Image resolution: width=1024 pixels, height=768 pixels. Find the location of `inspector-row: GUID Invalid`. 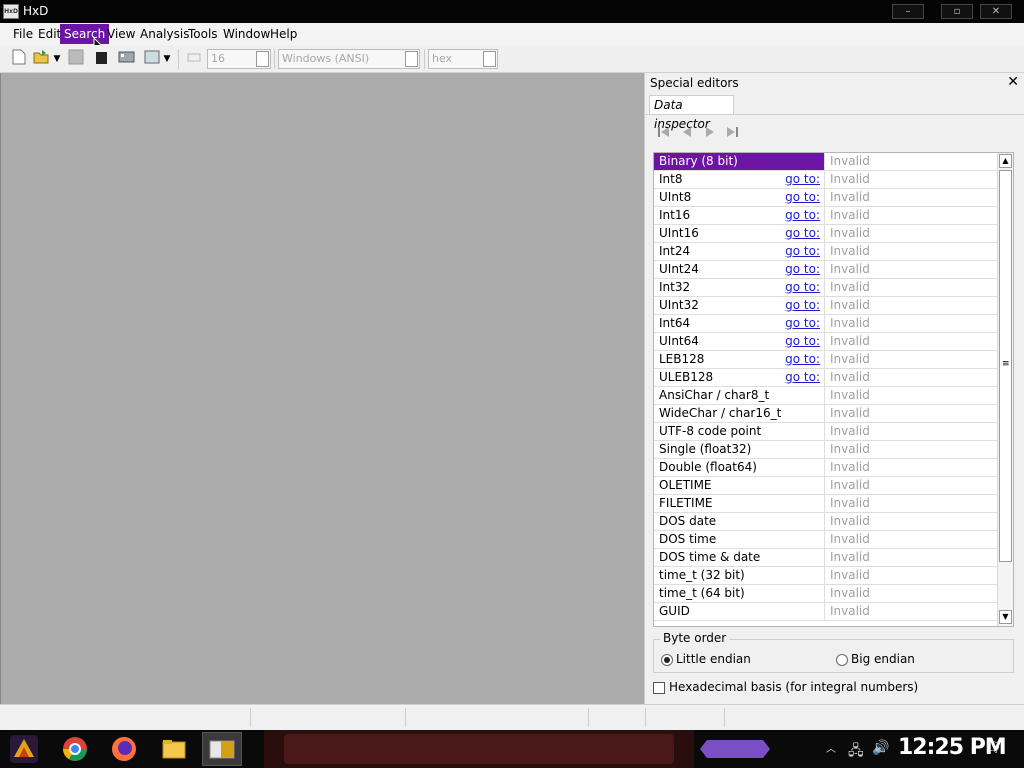

inspector-row: GUID Invalid is located at coordinates (825, 612).